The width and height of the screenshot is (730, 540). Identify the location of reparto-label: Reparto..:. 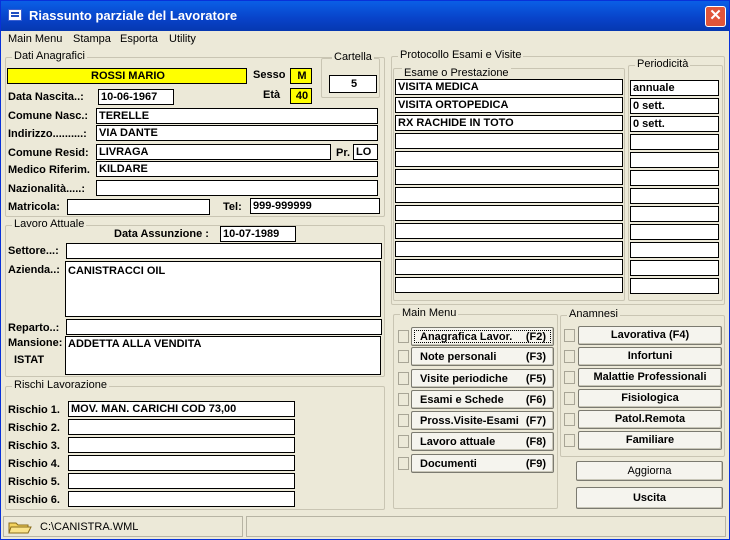
(34, 328).